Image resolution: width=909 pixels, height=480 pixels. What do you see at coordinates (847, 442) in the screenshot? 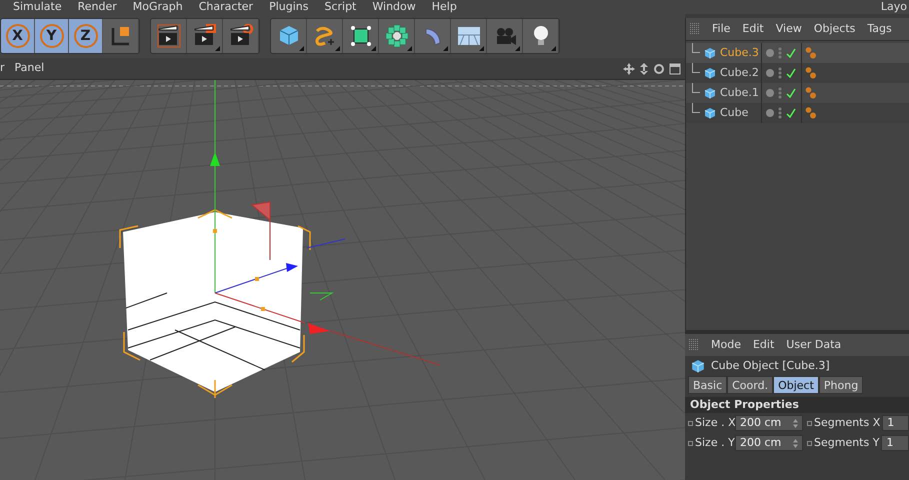
I see `field-label: Segments Y` at bounding box center [847, 442].